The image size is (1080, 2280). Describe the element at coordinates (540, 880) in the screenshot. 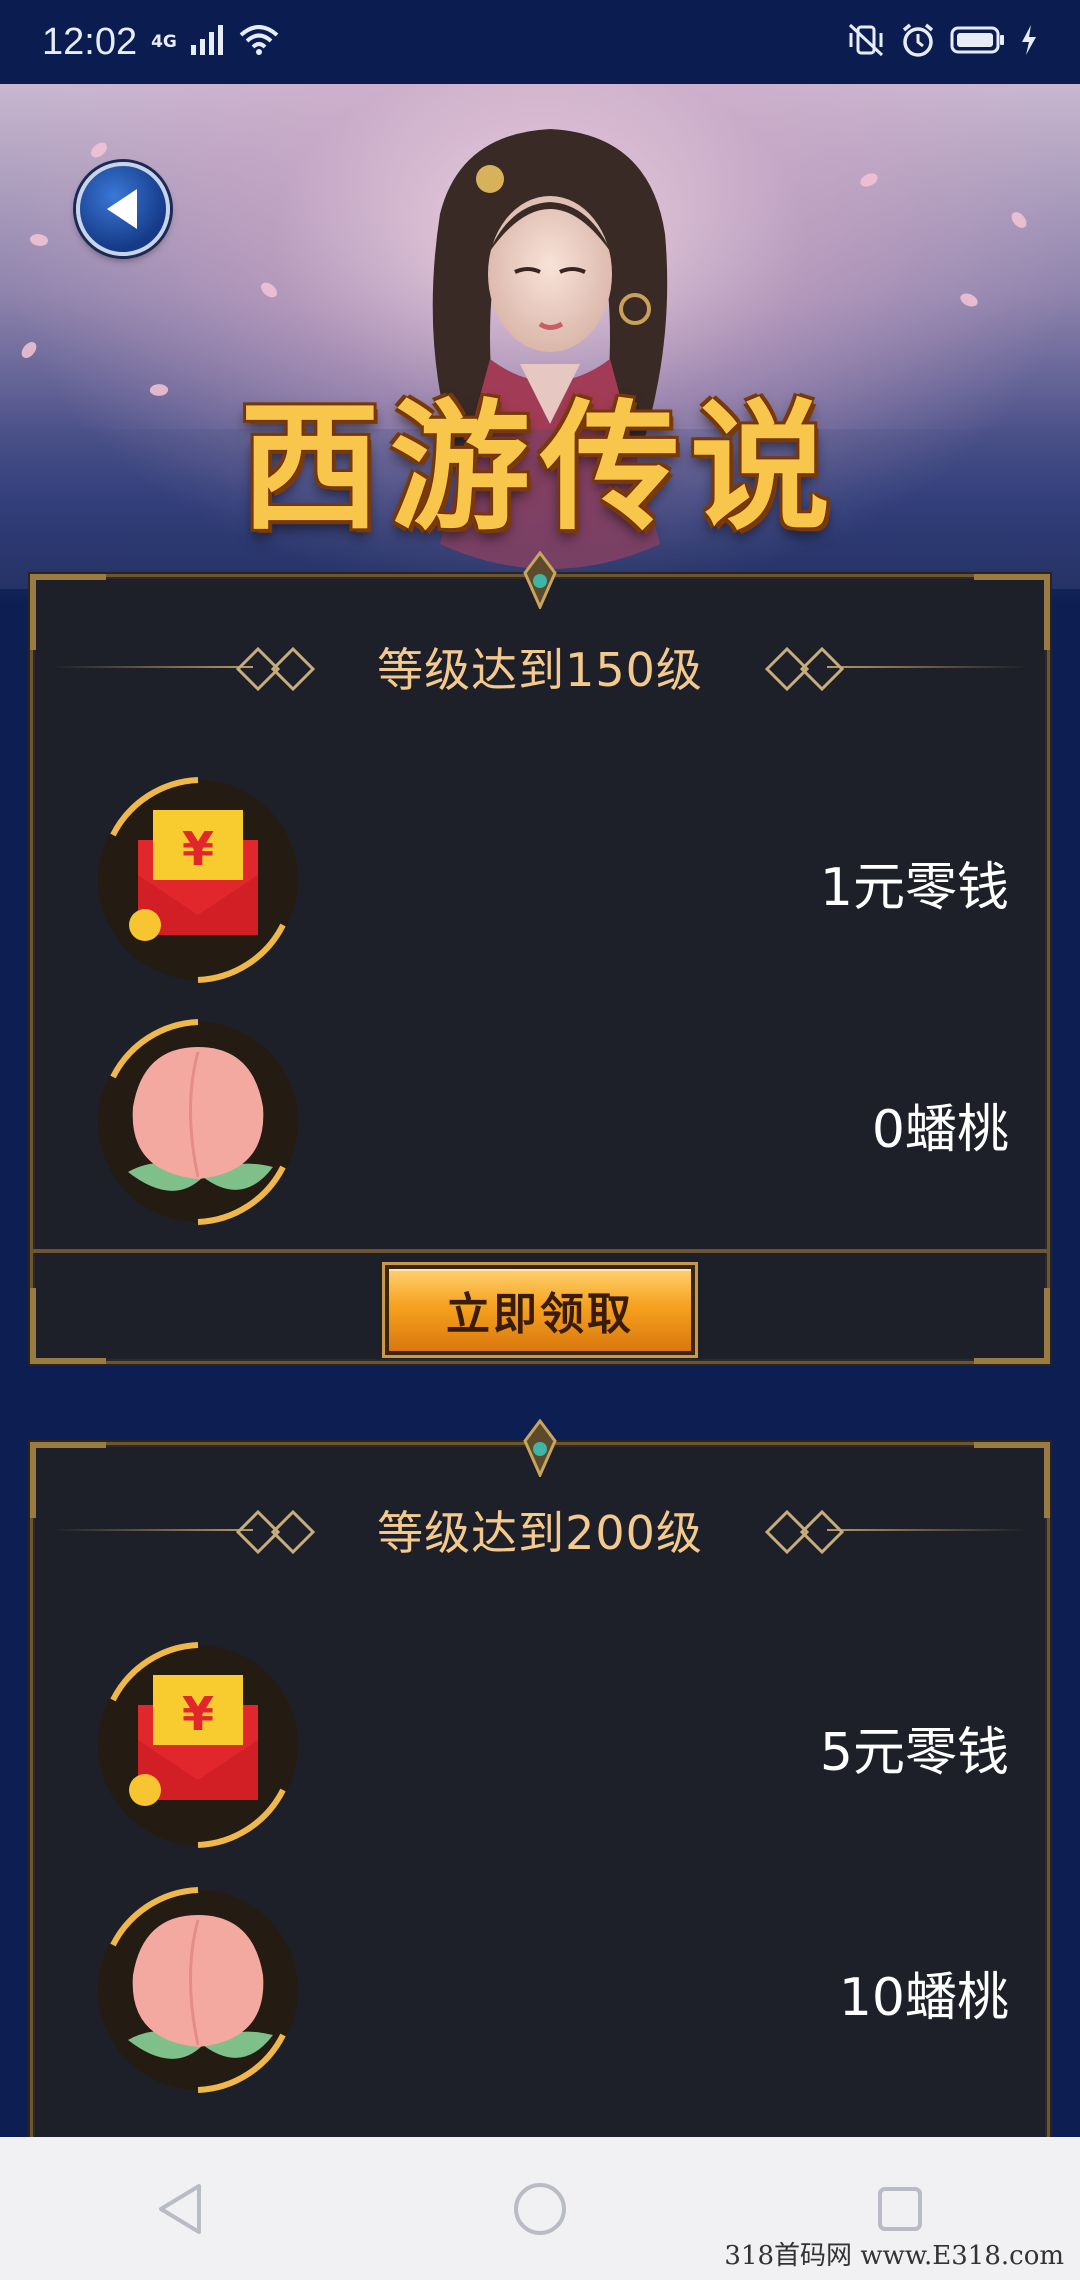

I see `reward-row: ¥ 1元零钱` at that location.